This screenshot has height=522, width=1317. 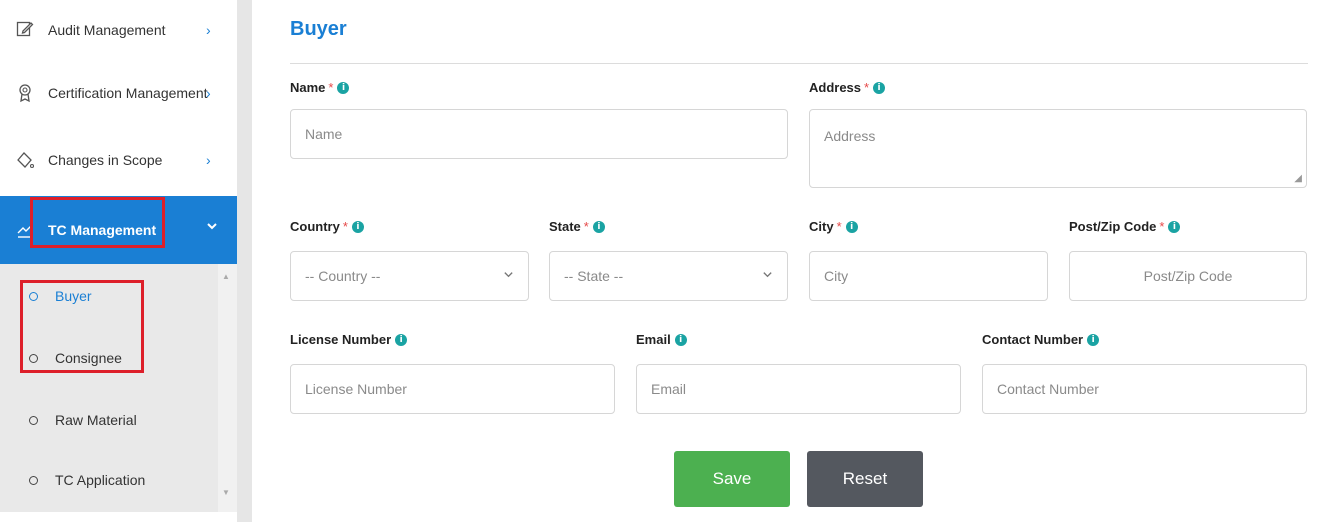 I want to click on submenu-item-label: Raw Material, so click(x=96, y=420).